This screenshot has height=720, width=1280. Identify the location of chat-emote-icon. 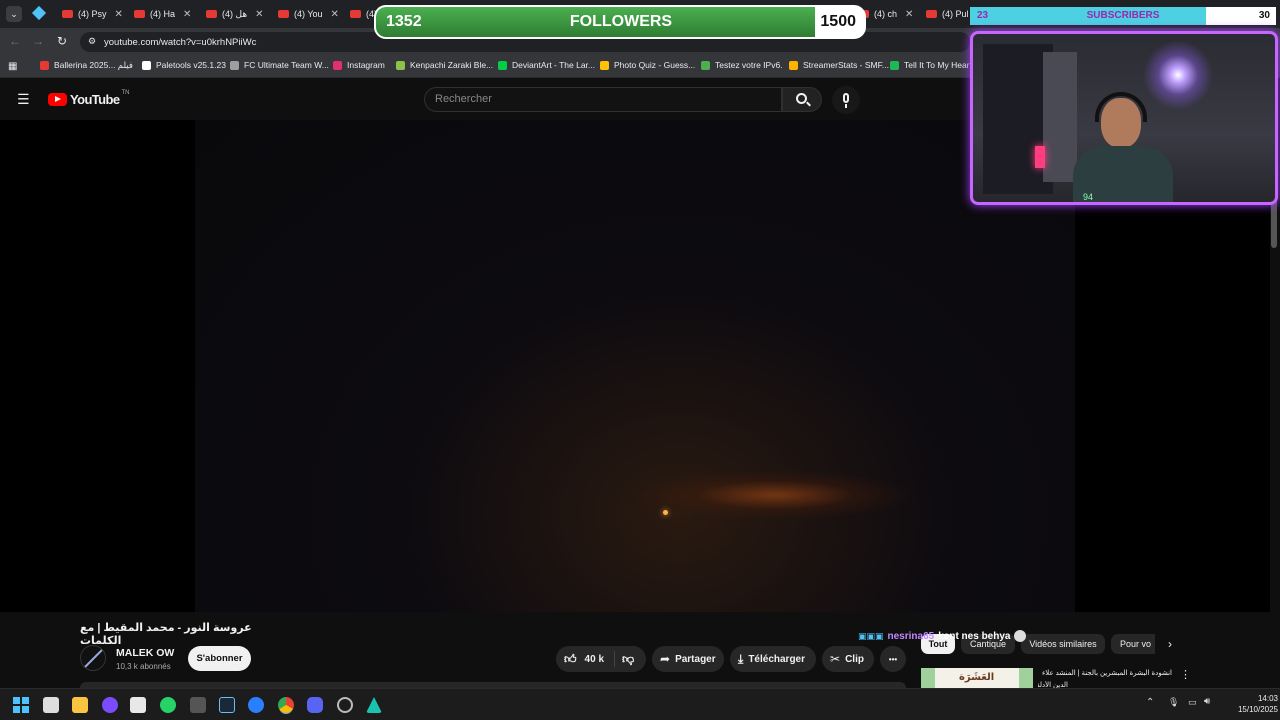
(1020, 636).